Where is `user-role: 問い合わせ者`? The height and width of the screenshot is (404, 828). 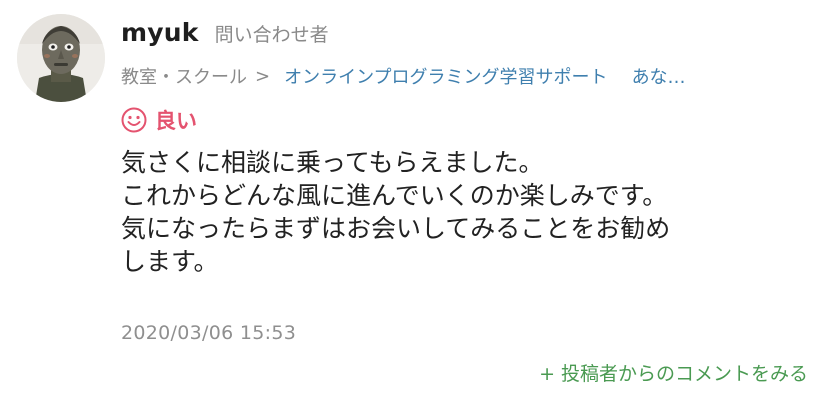
user-role: 問い合わせ者 is located at coordinates (271, 35).